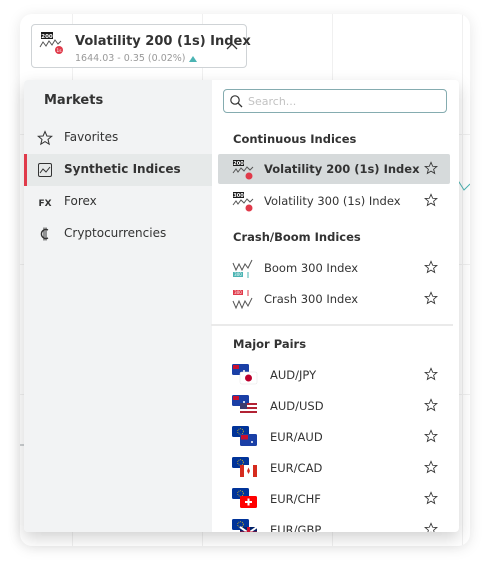 This screenshot has height=564, width=490. I want to click on aud-usd-flag-icon, so click(244, 405).